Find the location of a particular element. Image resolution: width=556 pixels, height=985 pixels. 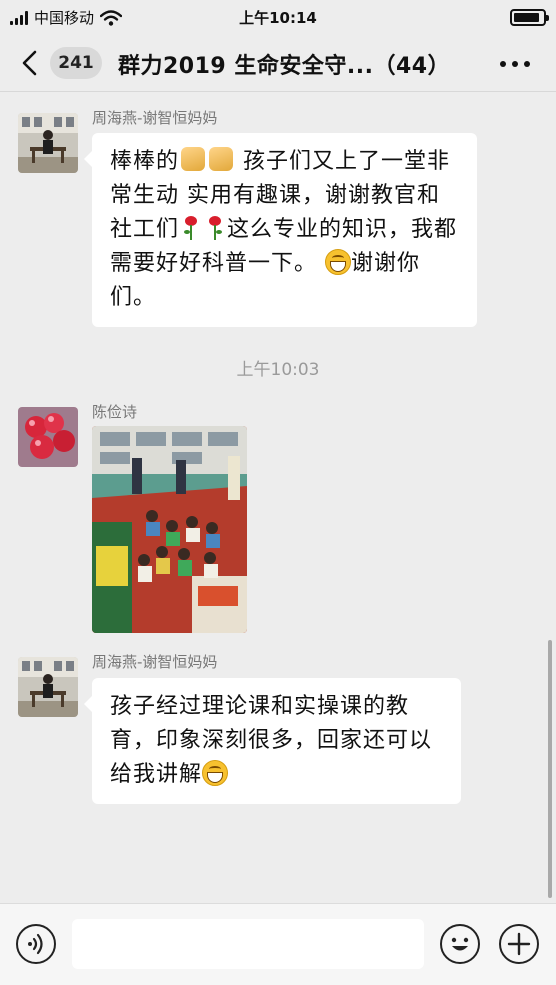

input-bar is located at coordinates (278, 944).